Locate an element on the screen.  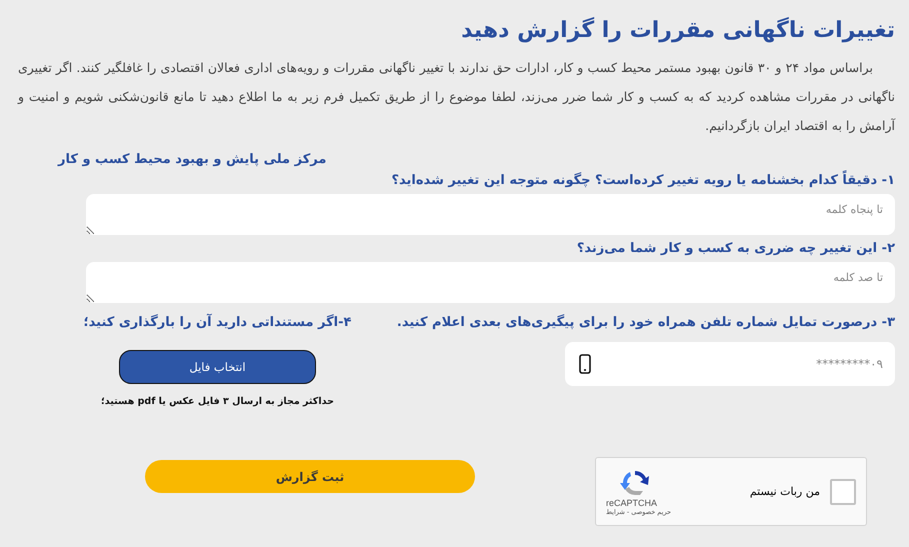
page-title: تغییرات ناگهانی مقررات را گزارش دهید is located at coordinates (677, 30).